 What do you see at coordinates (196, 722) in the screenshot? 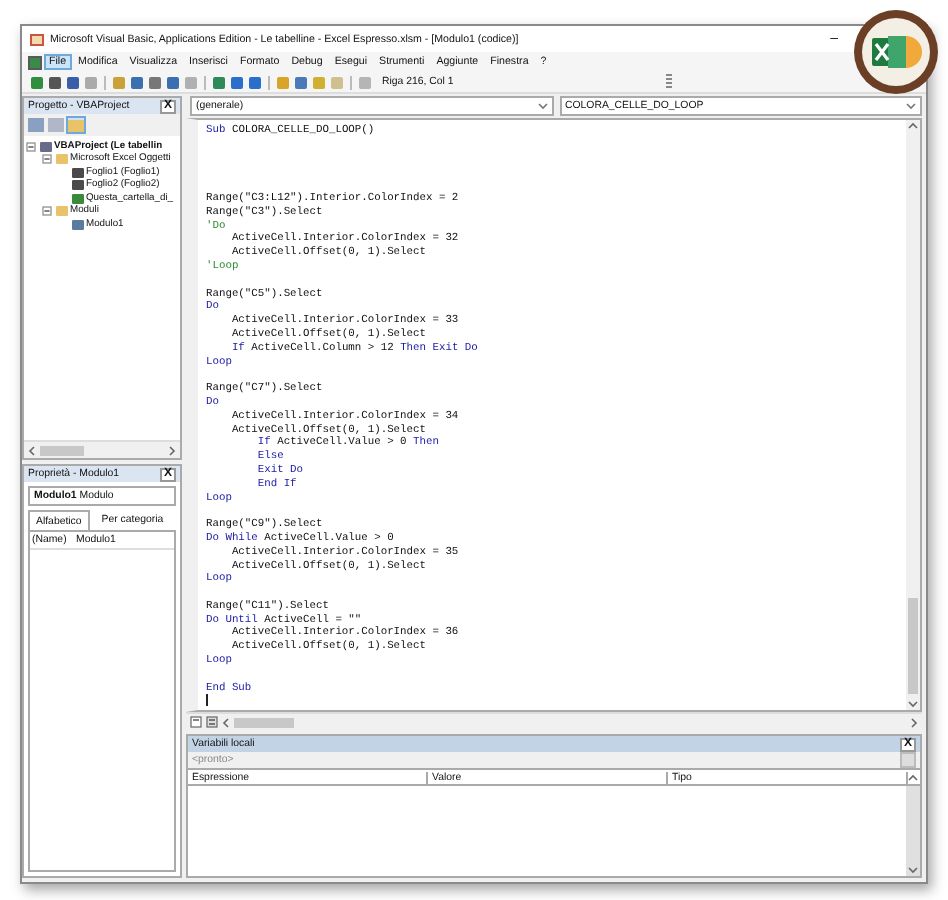
I see `procedure-view-icon` at bounding box center [196, 722].